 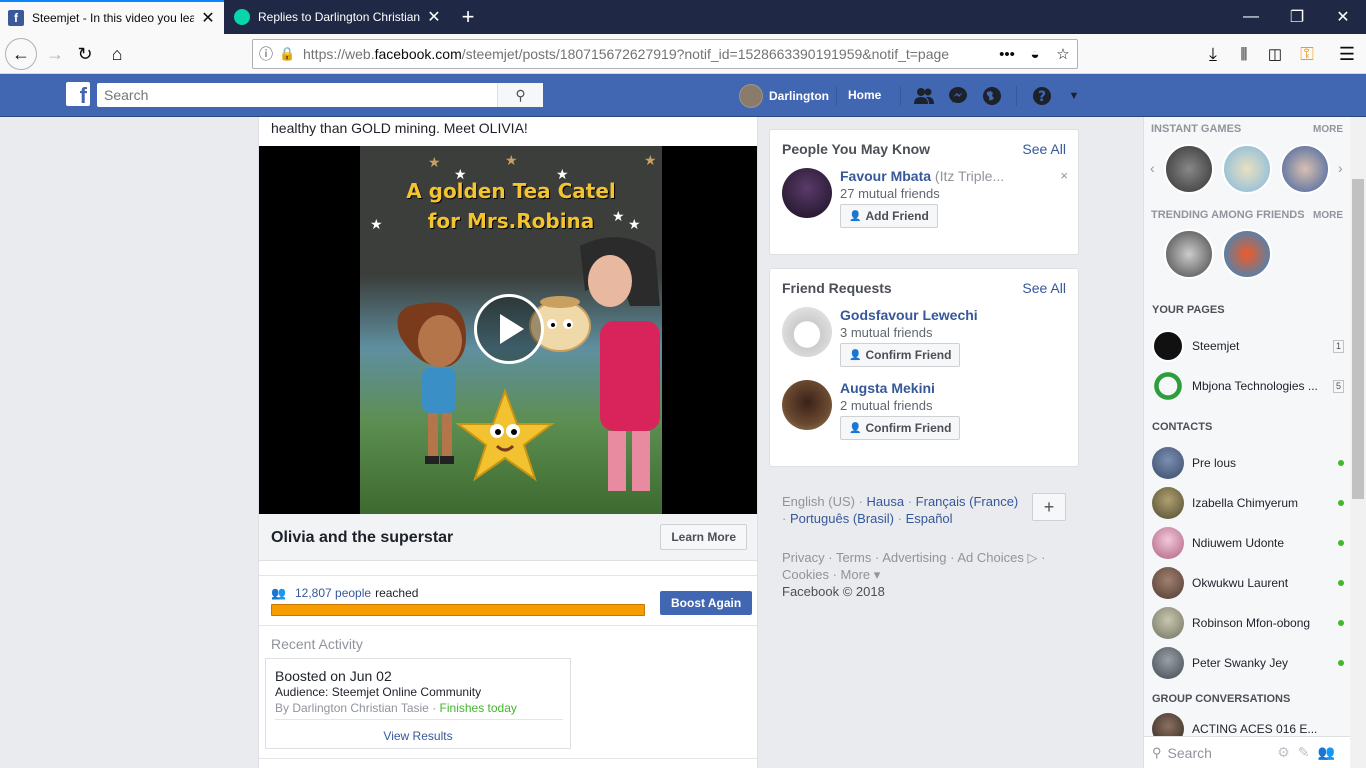 What do you see at coordinates (706, 603) in the screenshot?
I see `boost-again-button: Boost Again` at bounding box center [706, 603].